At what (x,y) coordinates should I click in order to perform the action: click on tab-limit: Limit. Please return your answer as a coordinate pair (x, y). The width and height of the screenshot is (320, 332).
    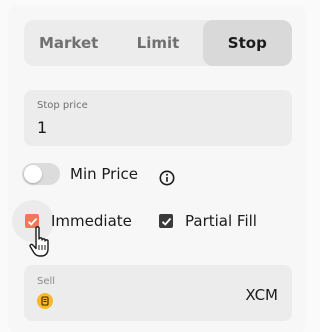
    Looking at the image, I should click on (157, 43).